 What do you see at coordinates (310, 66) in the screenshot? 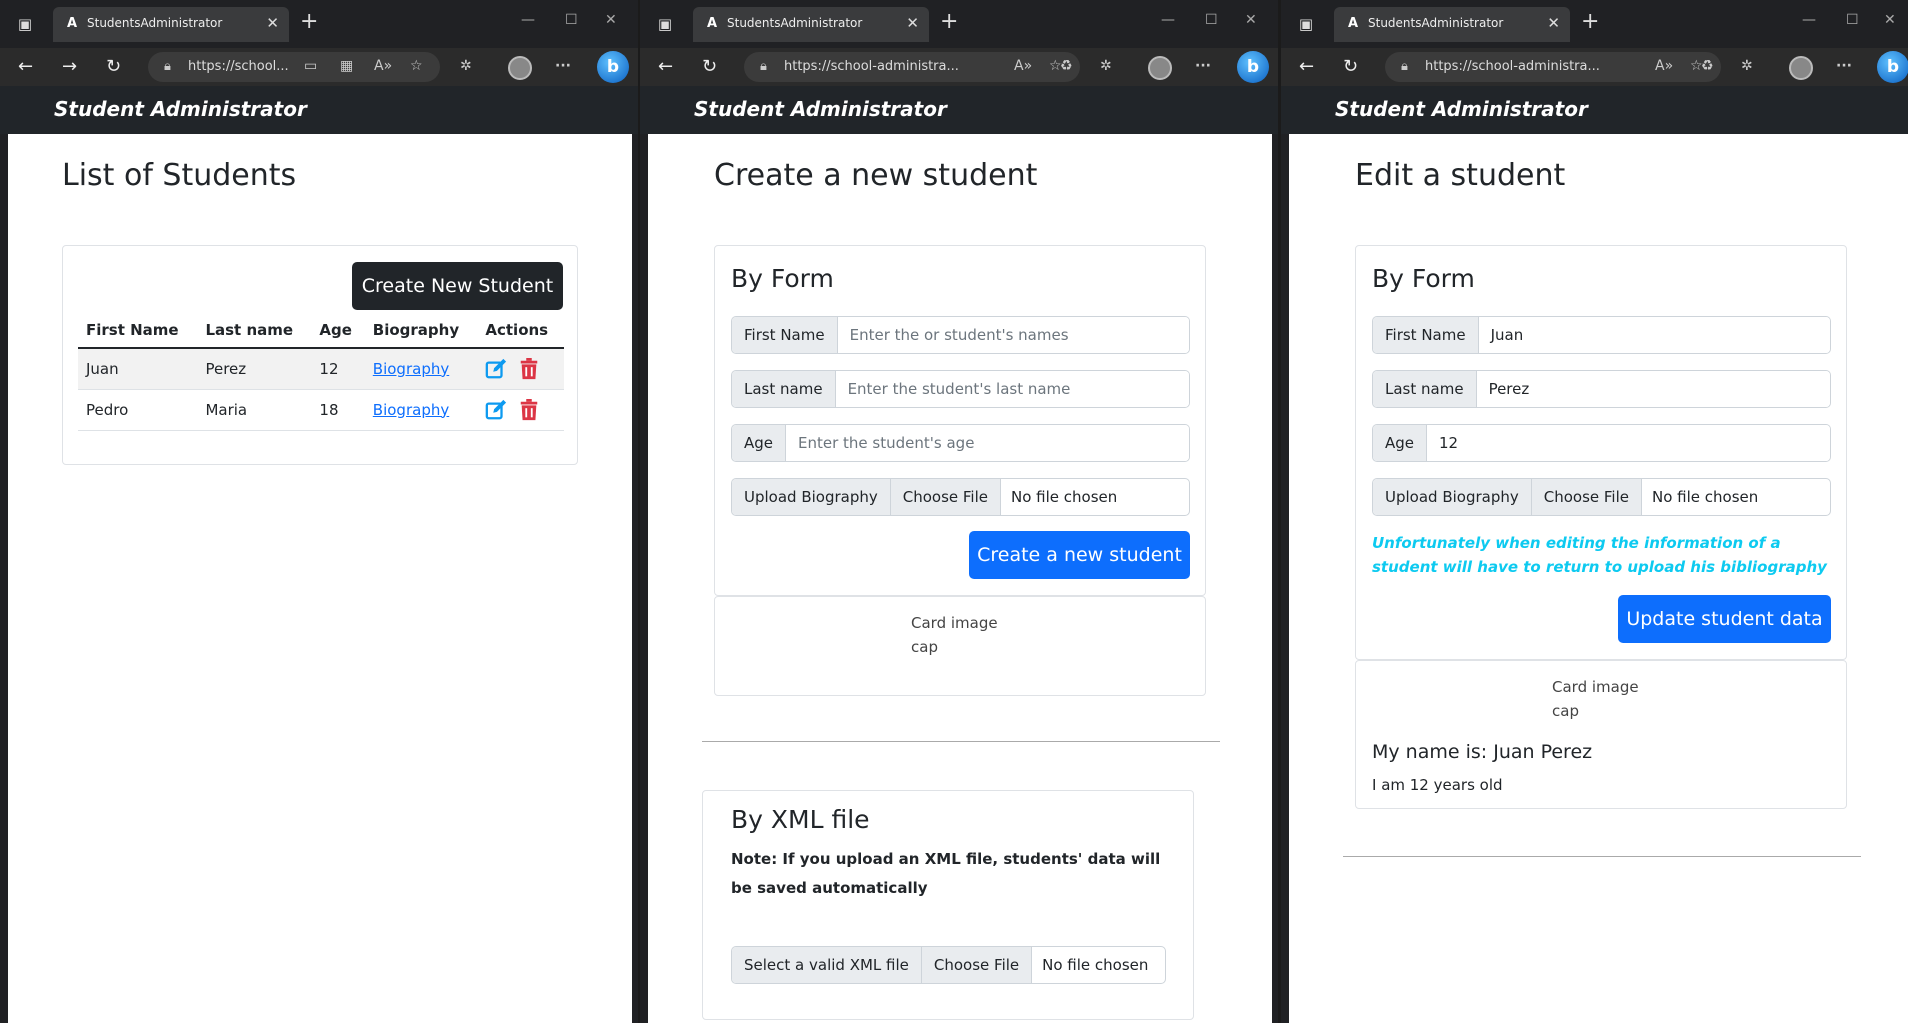
I see `device-icon: ▭` at bounding box center [310, 66].